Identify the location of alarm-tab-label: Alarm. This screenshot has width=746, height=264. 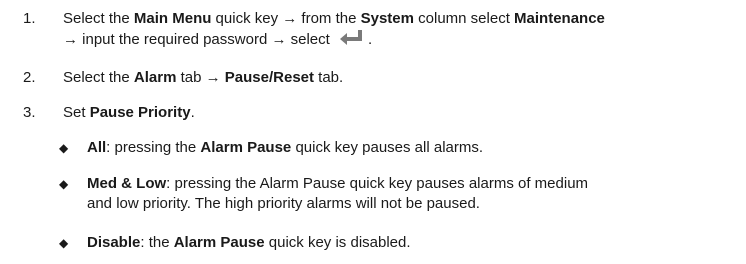
(155, 77).